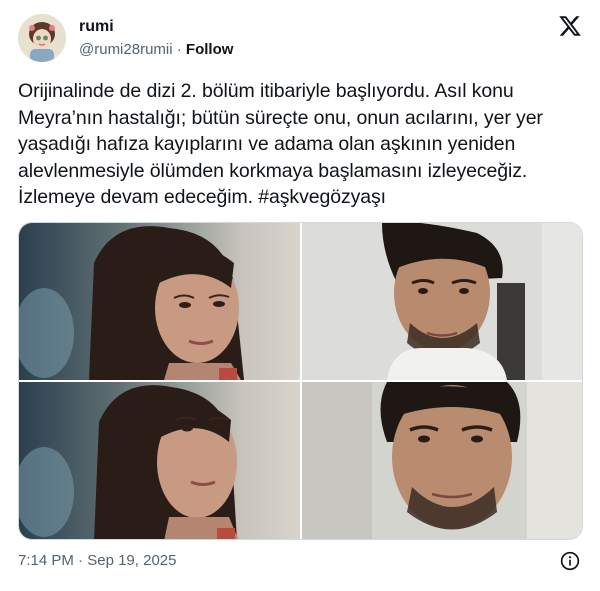 The height and width of the screenshot is (591, 600). What do you see at coordinates (570, 561) in the screenshot?
I see `info-icon` at bounding box center [570, 561].